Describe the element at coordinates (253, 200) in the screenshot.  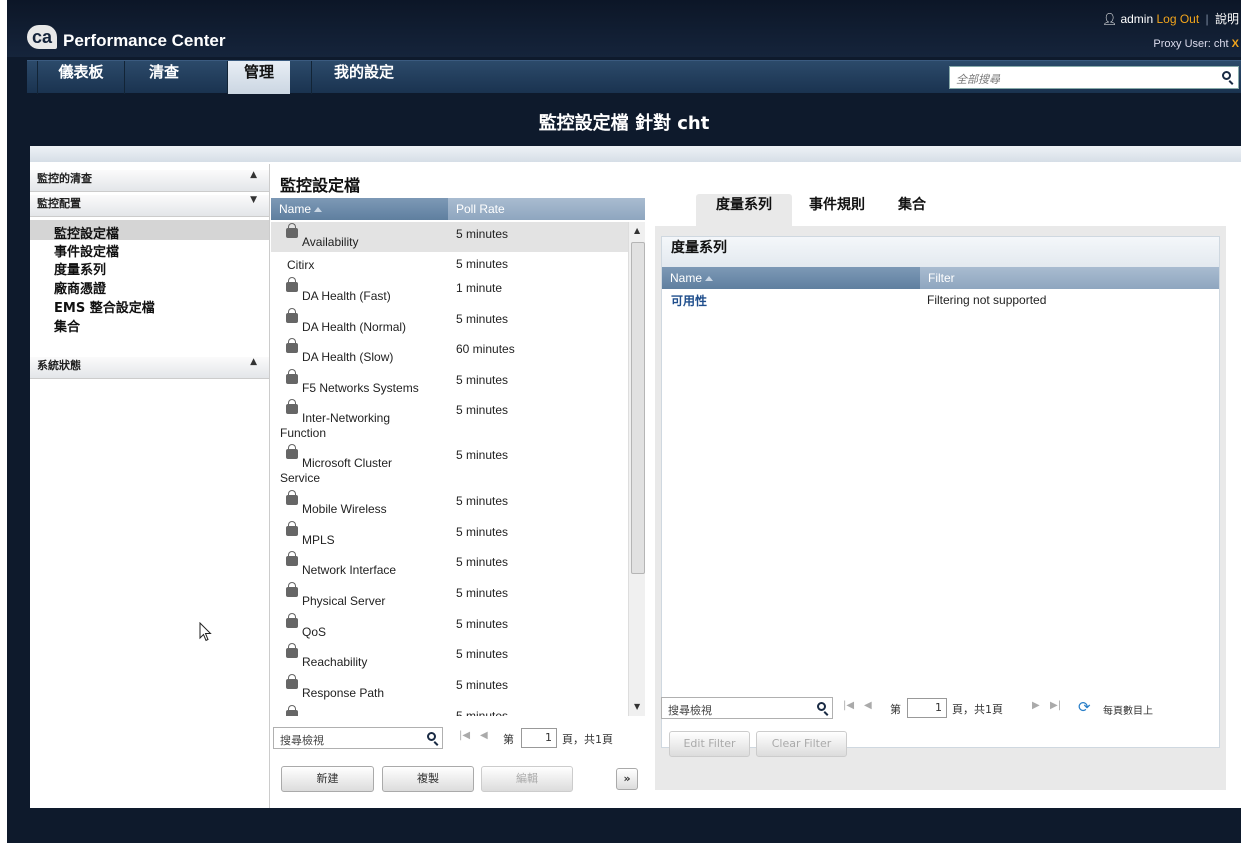
I see `expand-arrow-icon: ▼` at that location.